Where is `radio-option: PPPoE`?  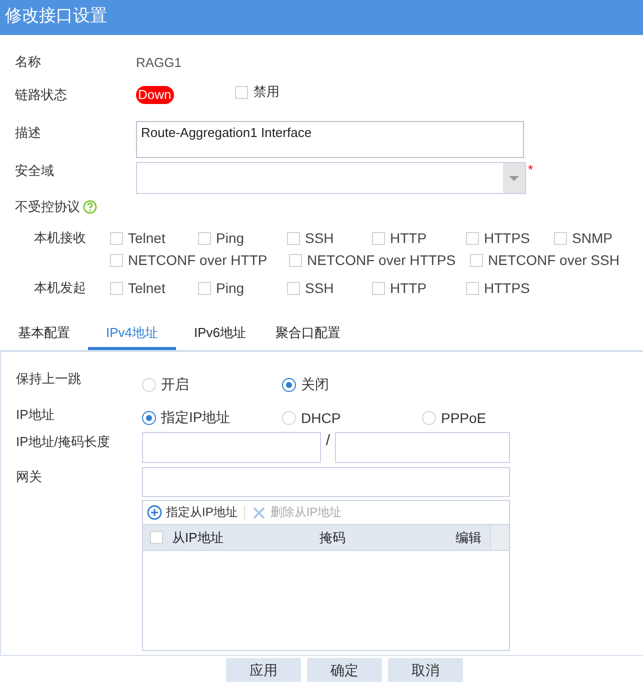 radio-option: PPPoE is located at coordinates (492, 418).